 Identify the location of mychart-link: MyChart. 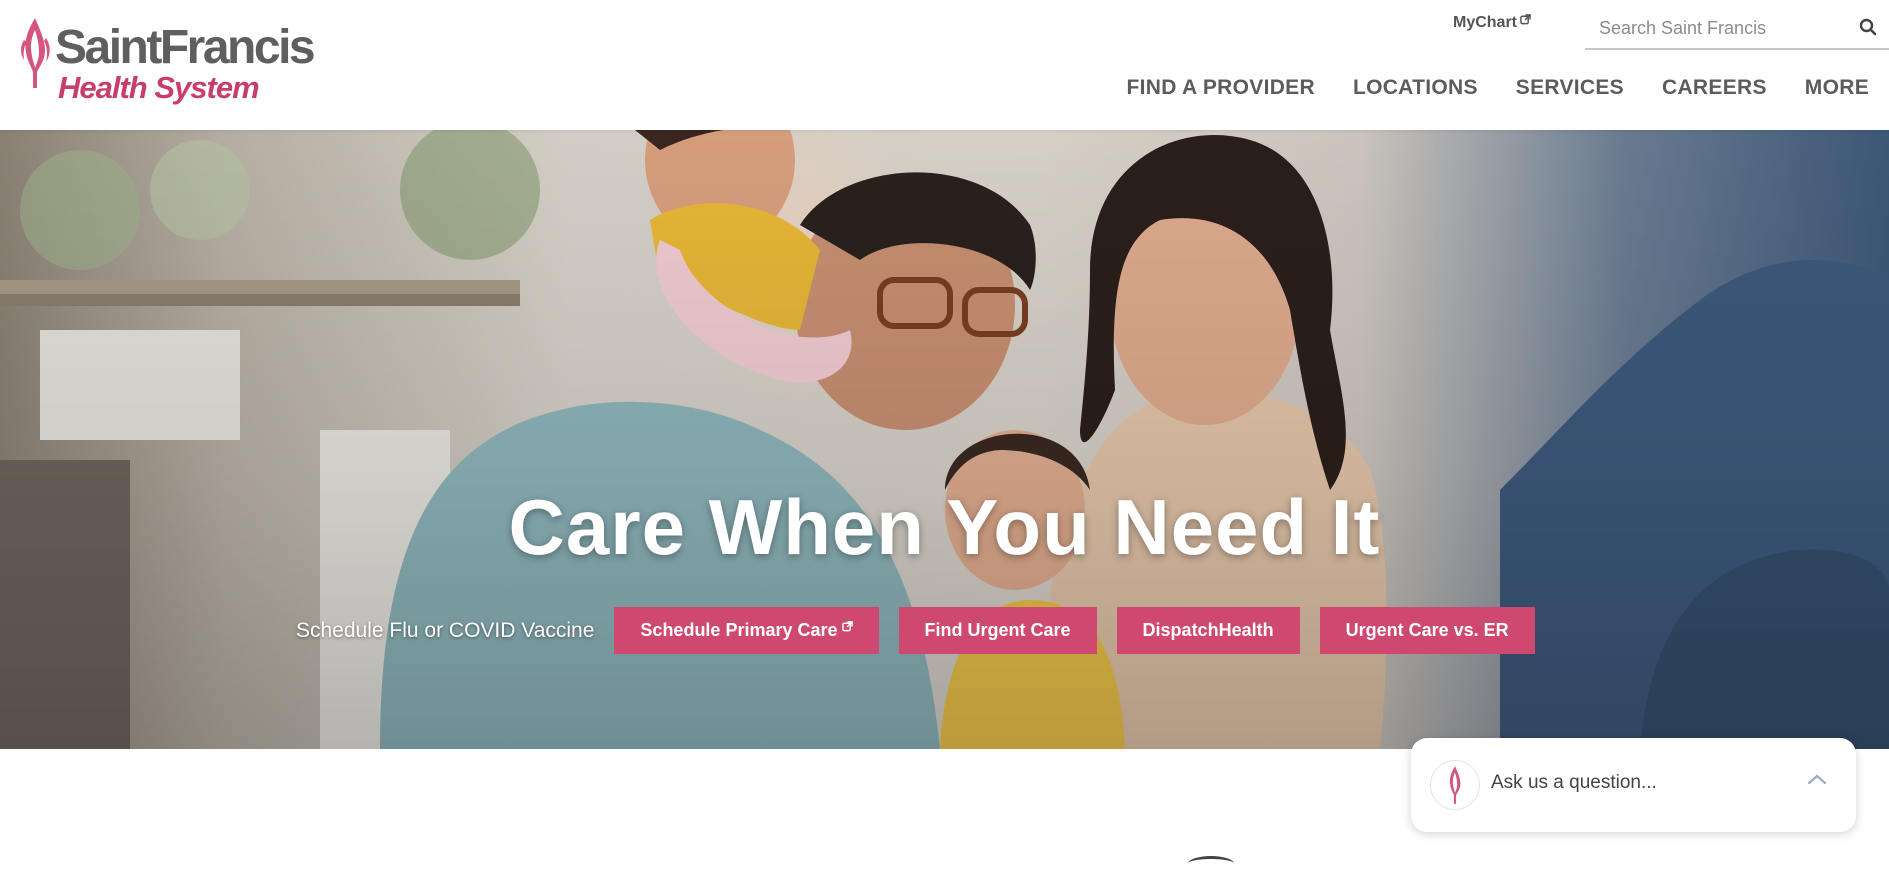
(1492, 22).